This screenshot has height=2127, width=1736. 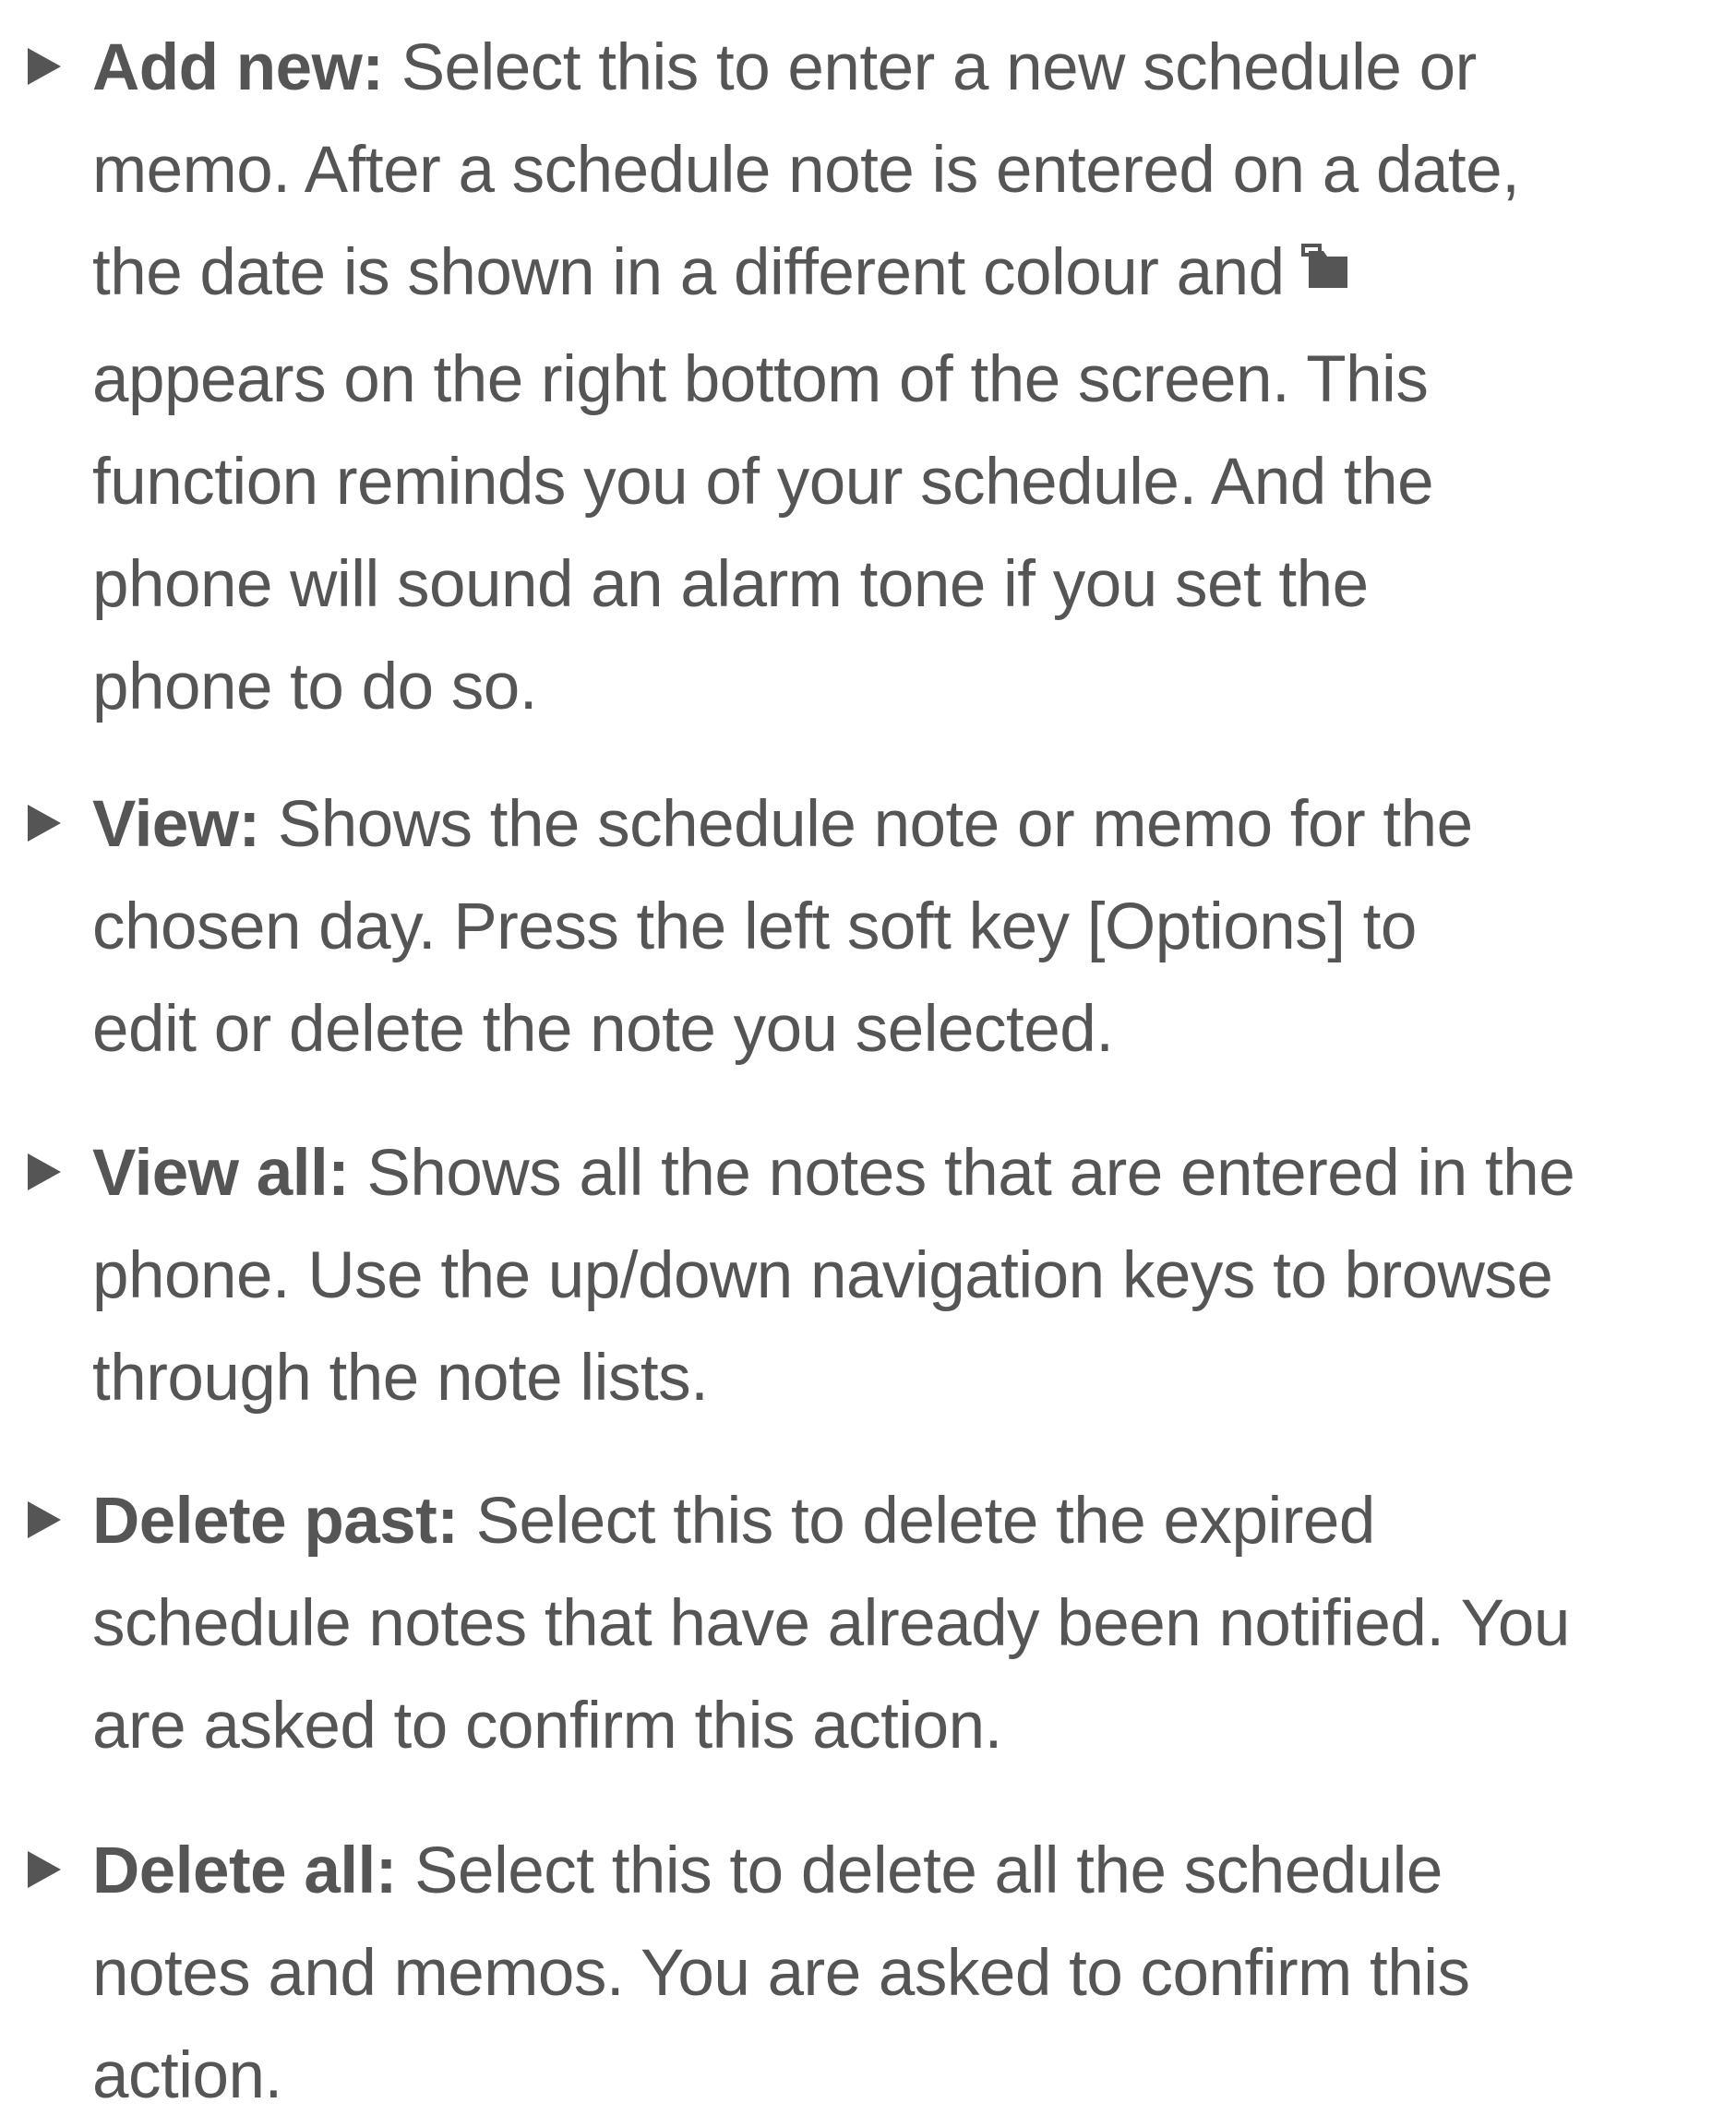 I want to click on item-term: Add new:, so click(x=238, y=67).